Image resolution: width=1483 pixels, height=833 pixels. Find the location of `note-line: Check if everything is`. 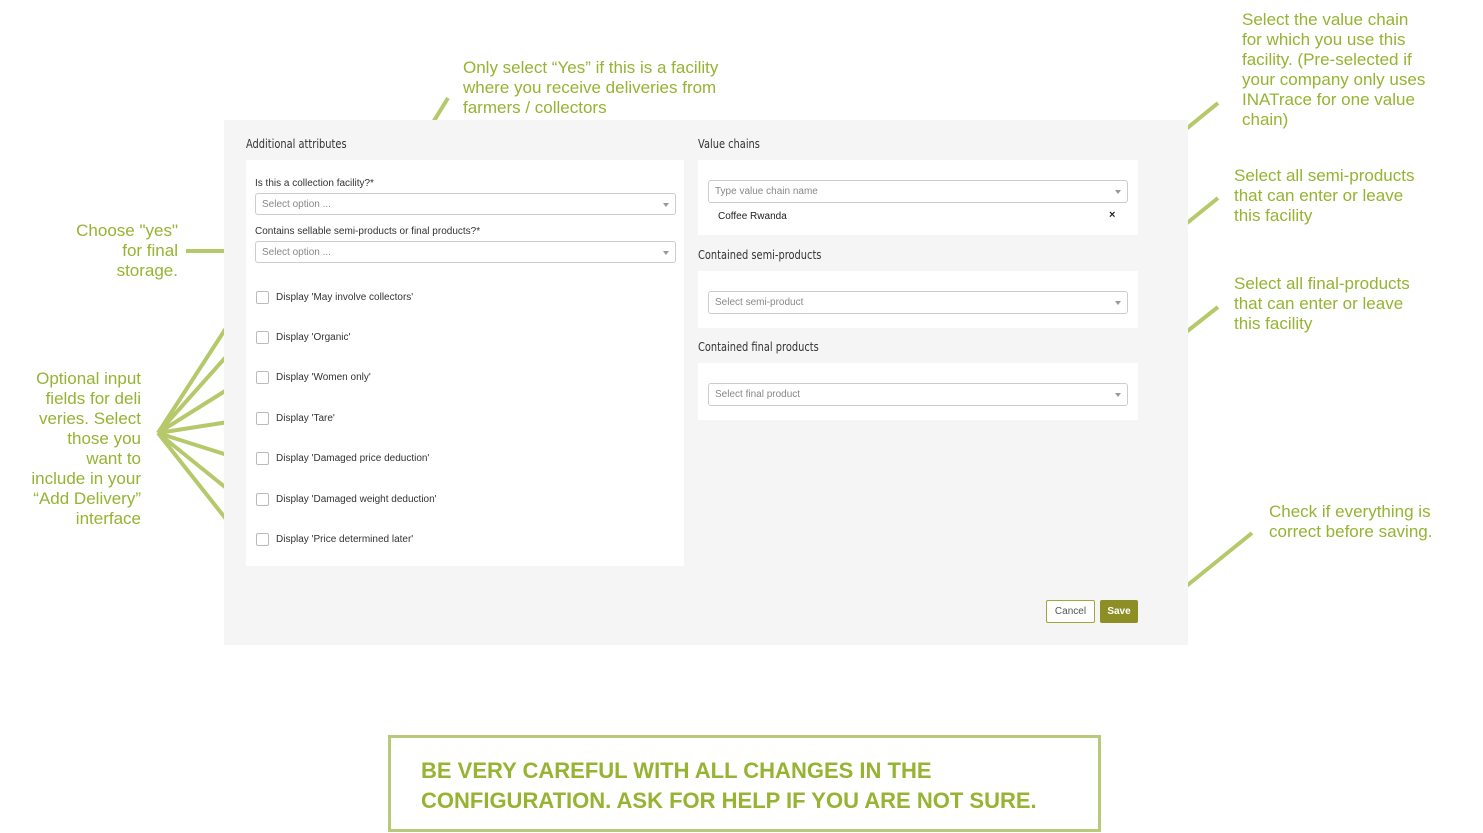

note-line: Check if everything is is located at coordinates (1350, 511).